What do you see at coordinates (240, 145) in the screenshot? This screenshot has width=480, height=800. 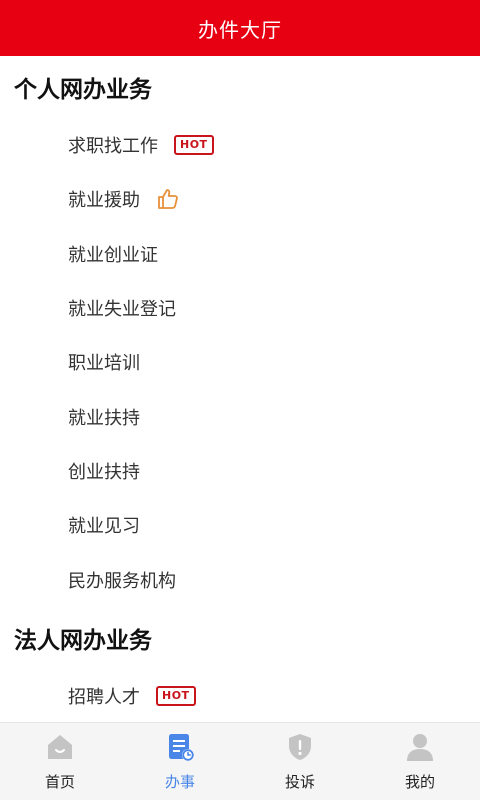 I see `menu-item-job-search: 求职找工作 HOT` at bounding box center [240, 145].